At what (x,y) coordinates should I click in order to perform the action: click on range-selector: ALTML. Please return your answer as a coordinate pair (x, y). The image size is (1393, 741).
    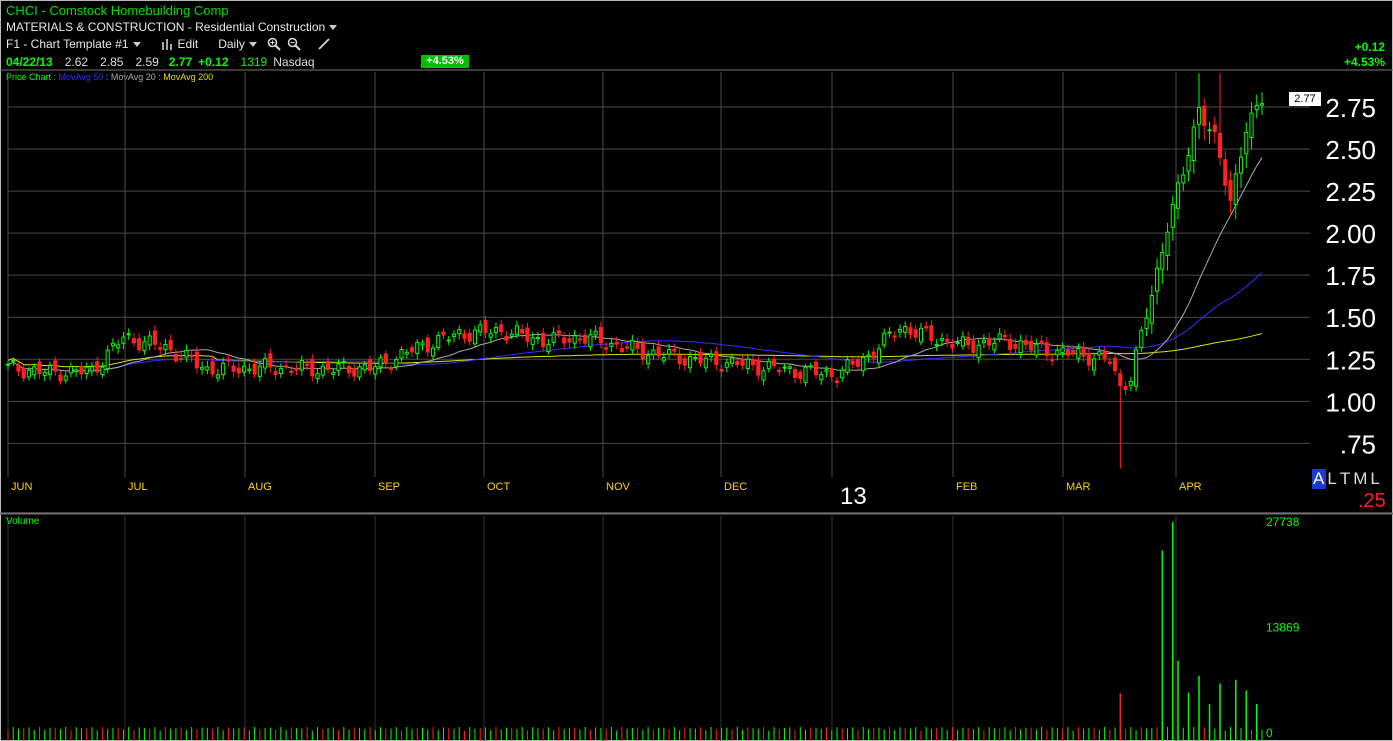
    Looking at the image, I should click on (1347, 479).